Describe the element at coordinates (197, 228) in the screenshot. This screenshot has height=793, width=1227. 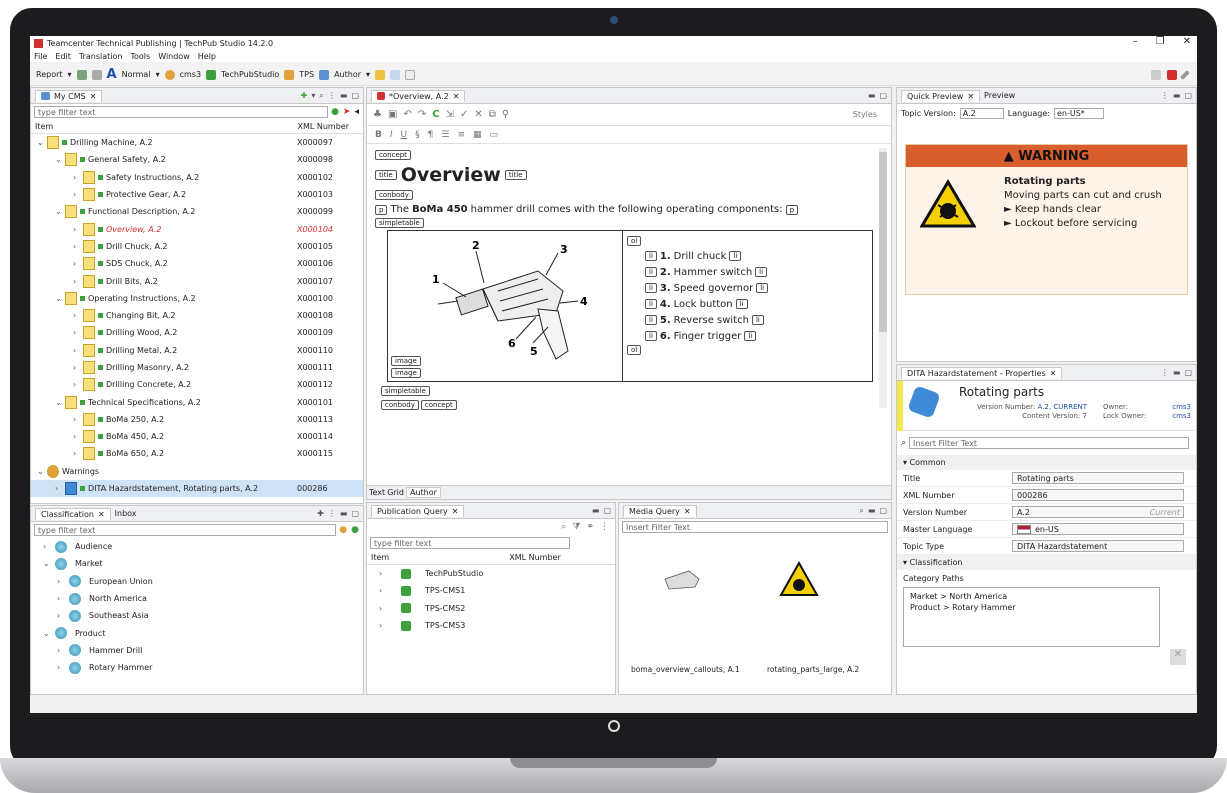
I see `cms-tree-row: › Overview, A.2 X000104` at that location.